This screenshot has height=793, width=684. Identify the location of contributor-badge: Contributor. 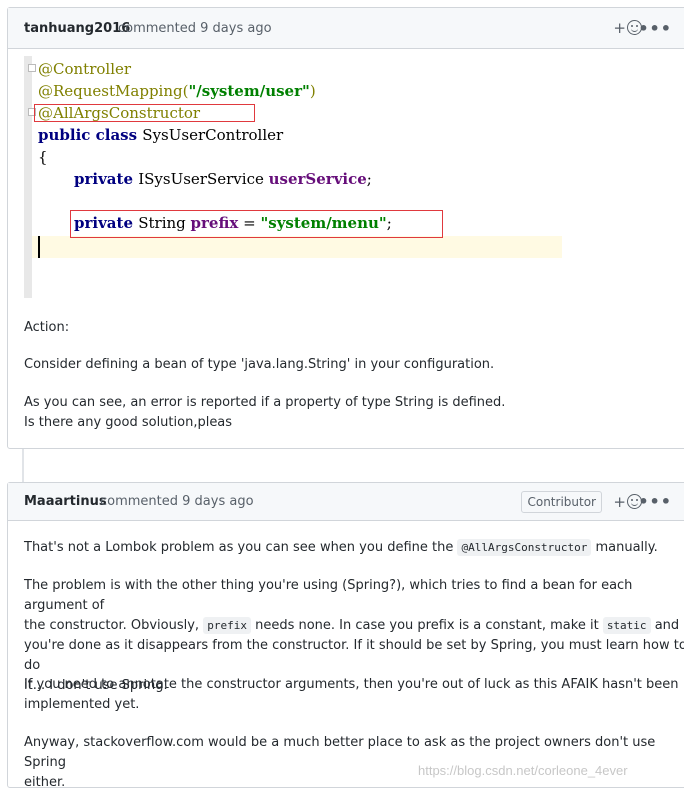
(561, 502).